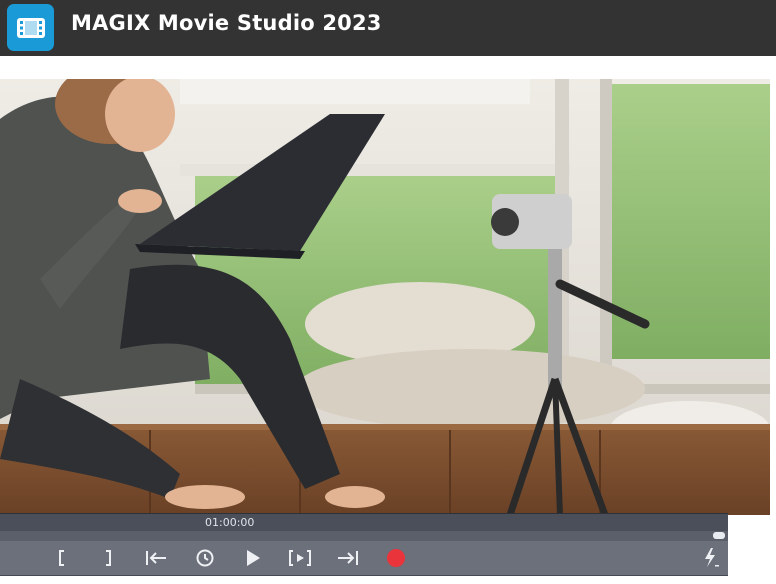 This screenshot has width=776, height=584. I want to click on shuttle-button, so click(711, 558).